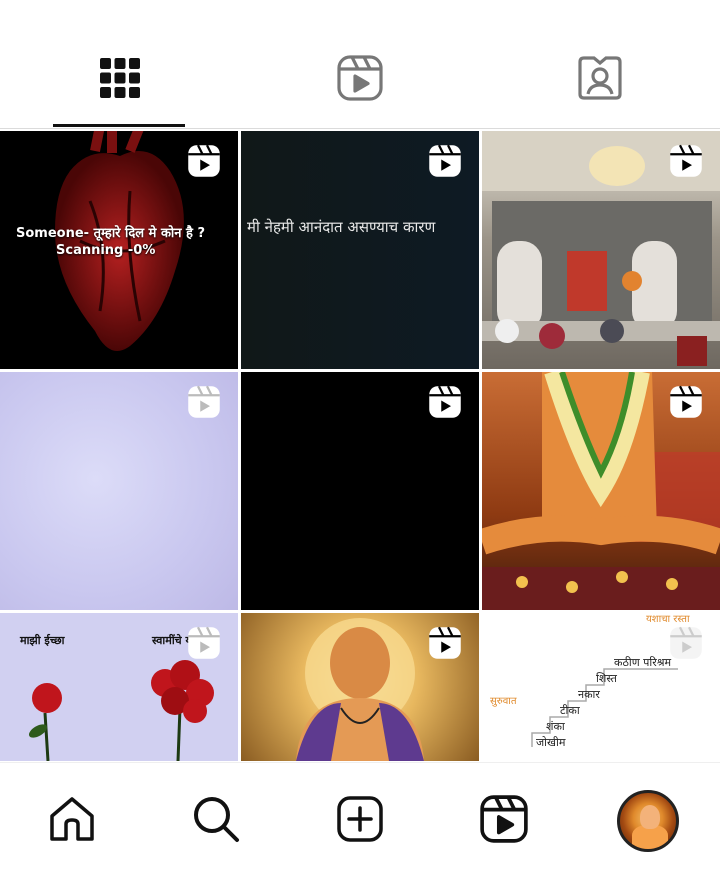  I want to click on home-icon, so click(72, 821).